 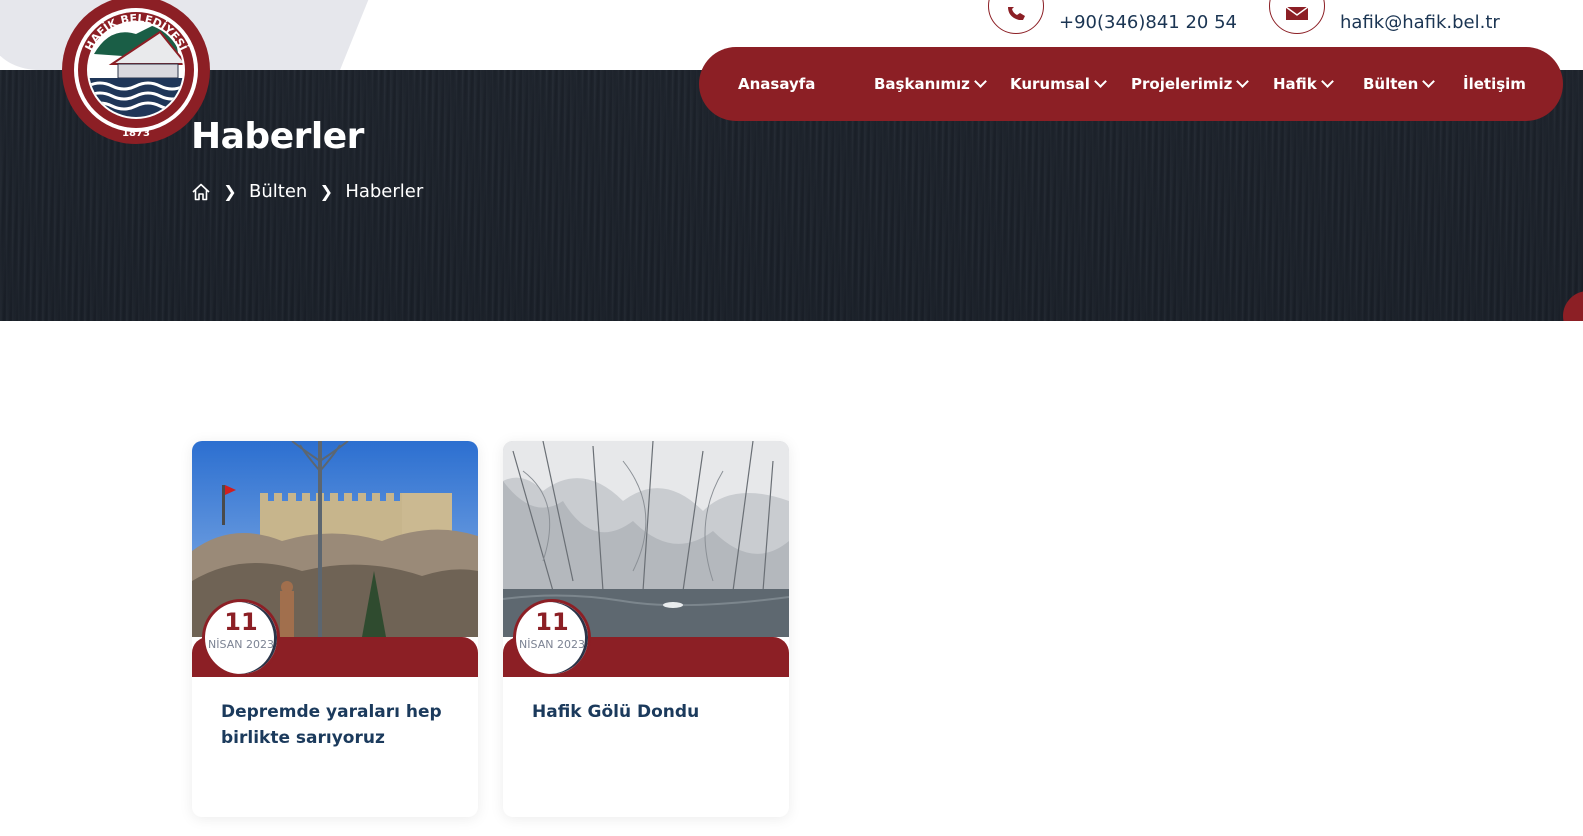 I want to click on nav-item-anasayfa: Anasayfa, so click(x=776, y=84).